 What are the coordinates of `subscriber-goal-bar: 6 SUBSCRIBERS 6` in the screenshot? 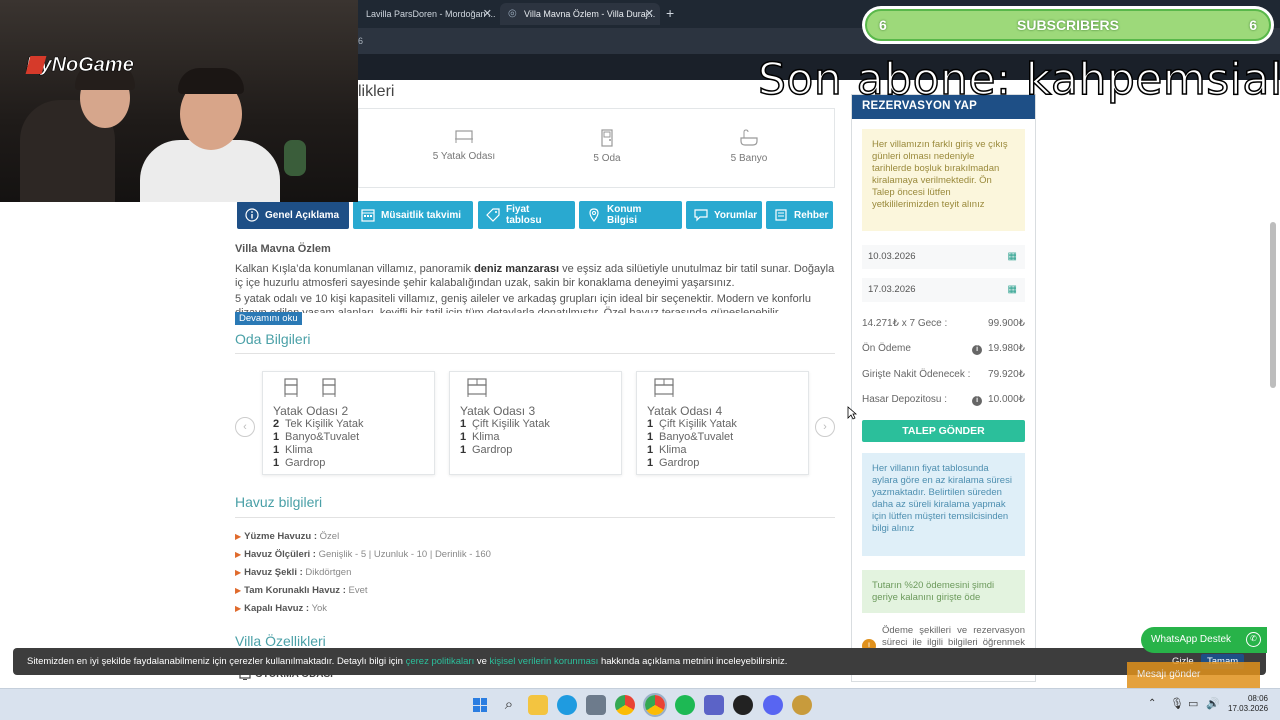 It's located at (1068, 25).